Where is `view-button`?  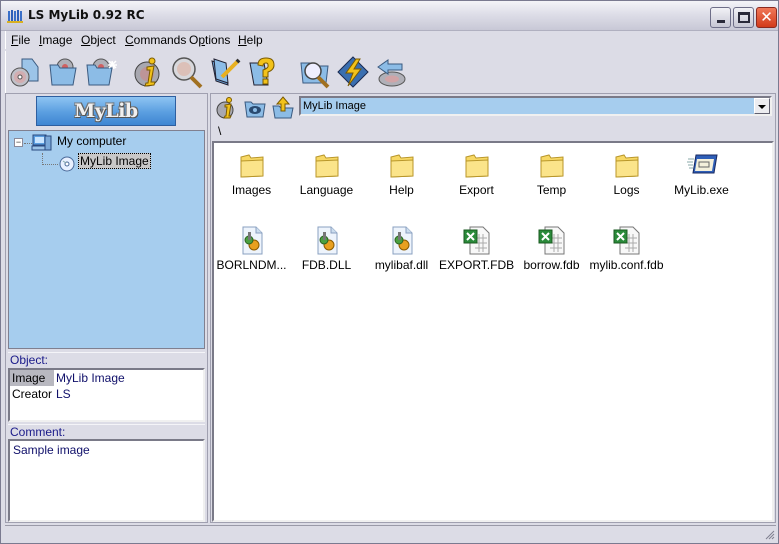
view-button is located at coordinates (255, 108).